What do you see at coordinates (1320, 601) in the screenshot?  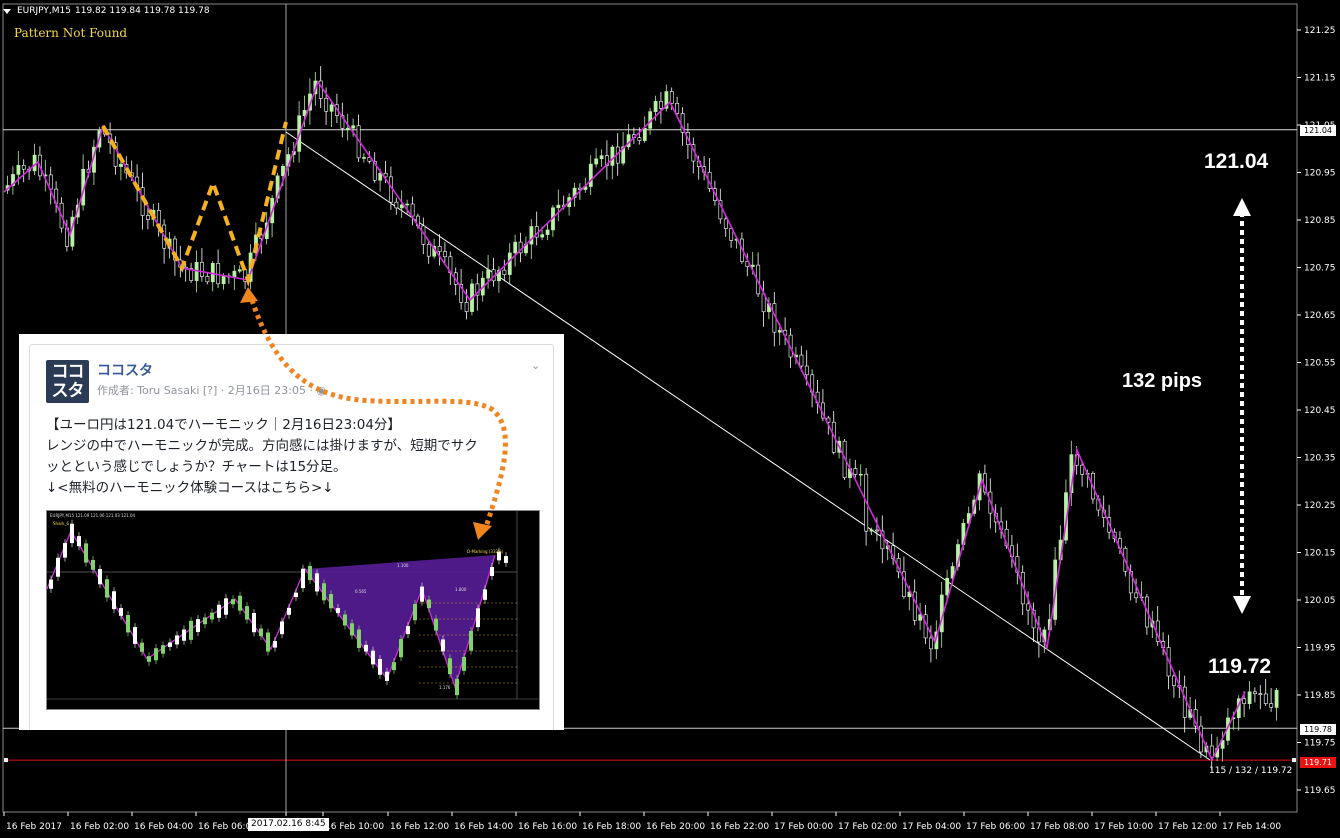 I see `price-tick-label: 120.05` at bounding box center [1320, 601].